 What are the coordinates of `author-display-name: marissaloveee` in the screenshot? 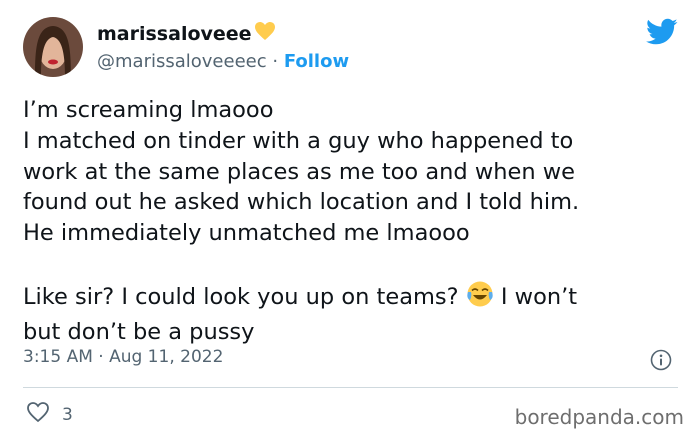 It's located at (174, 34).